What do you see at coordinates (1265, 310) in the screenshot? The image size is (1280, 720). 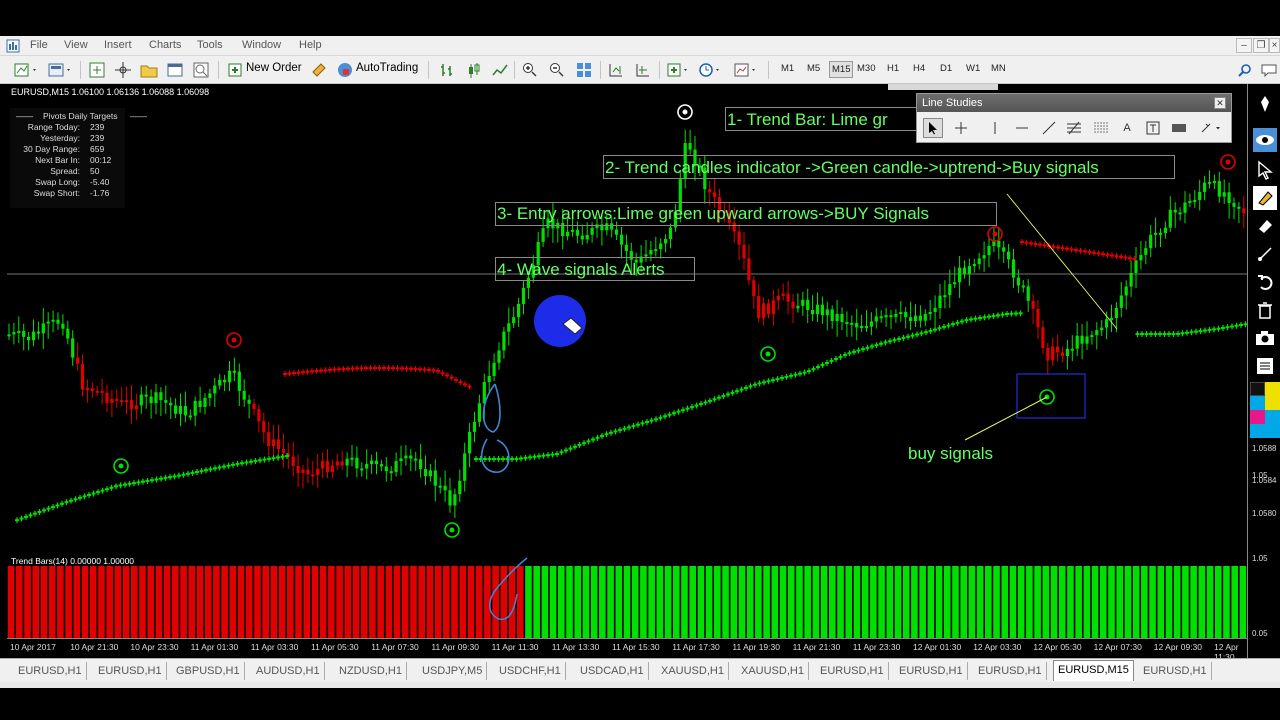 I see `trash-icon` at bounding box center [1265, 310].